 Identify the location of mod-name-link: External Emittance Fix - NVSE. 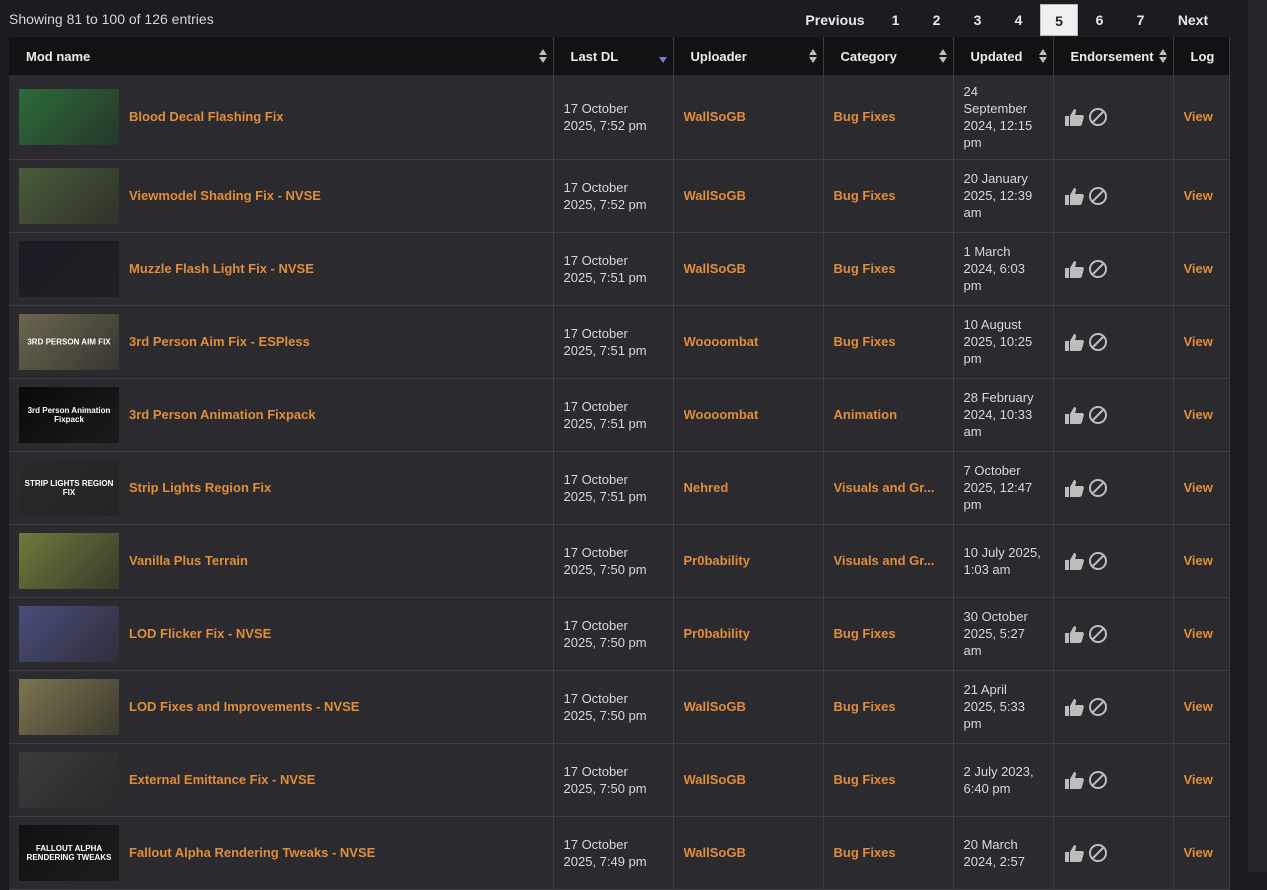
(222, 779).